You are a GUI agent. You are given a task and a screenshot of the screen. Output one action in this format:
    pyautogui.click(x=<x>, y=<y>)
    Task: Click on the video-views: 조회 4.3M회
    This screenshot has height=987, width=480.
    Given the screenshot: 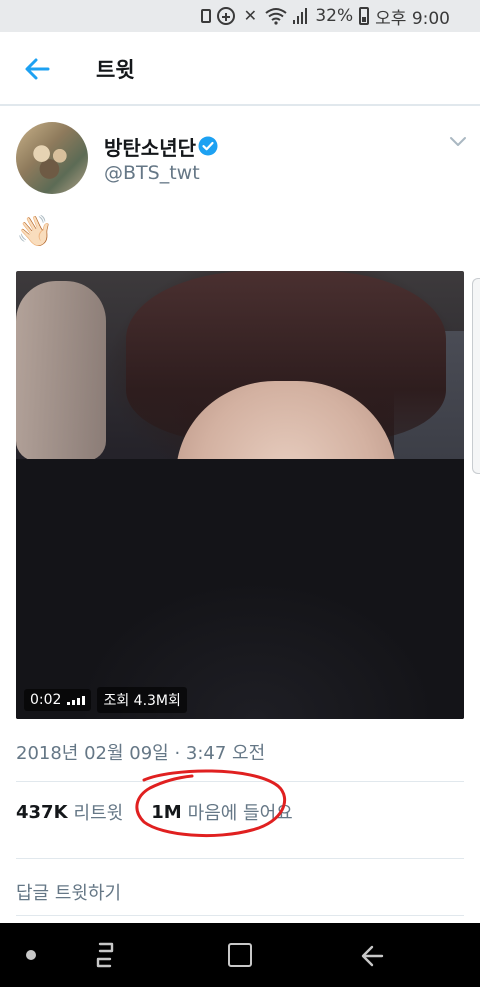 What is the action you would take?
    pyautogui.click(x=142, y=701)
    